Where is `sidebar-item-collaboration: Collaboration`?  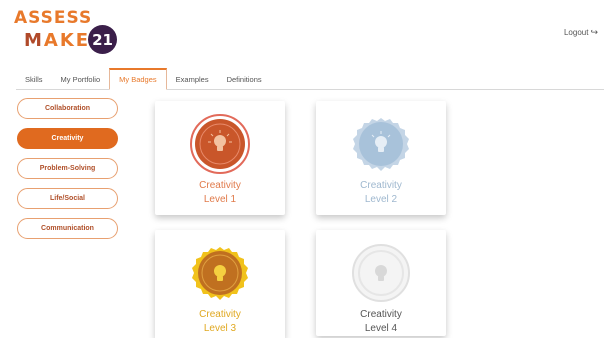
sidebar-item-collaboration: Collaboration is located at coordinates (67, 108).